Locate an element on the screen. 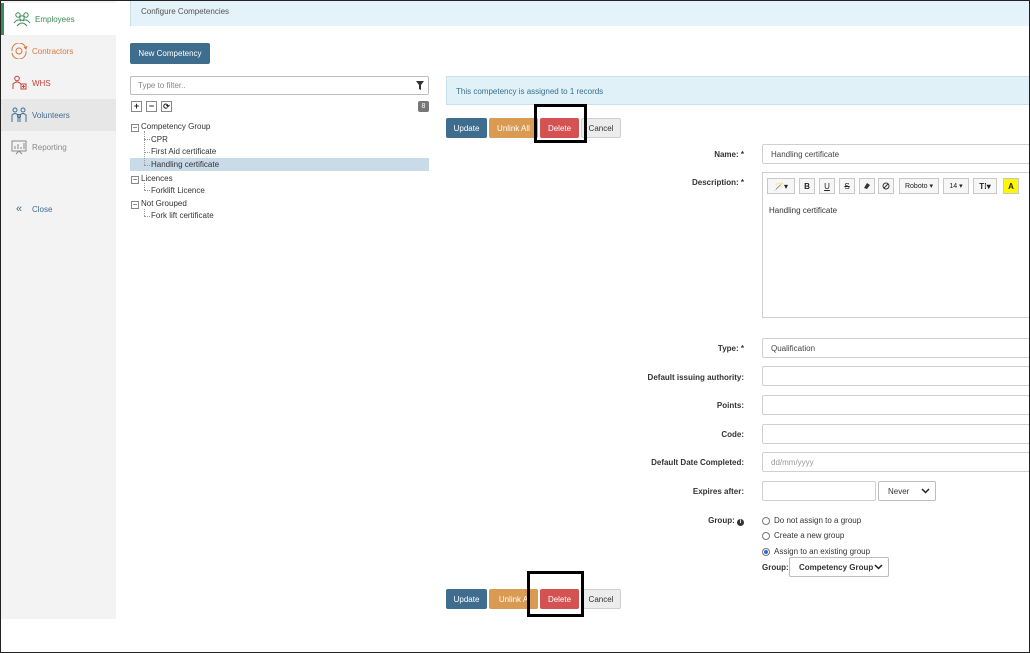  expires-unit-select: Never is located at coordinates (907, 491).